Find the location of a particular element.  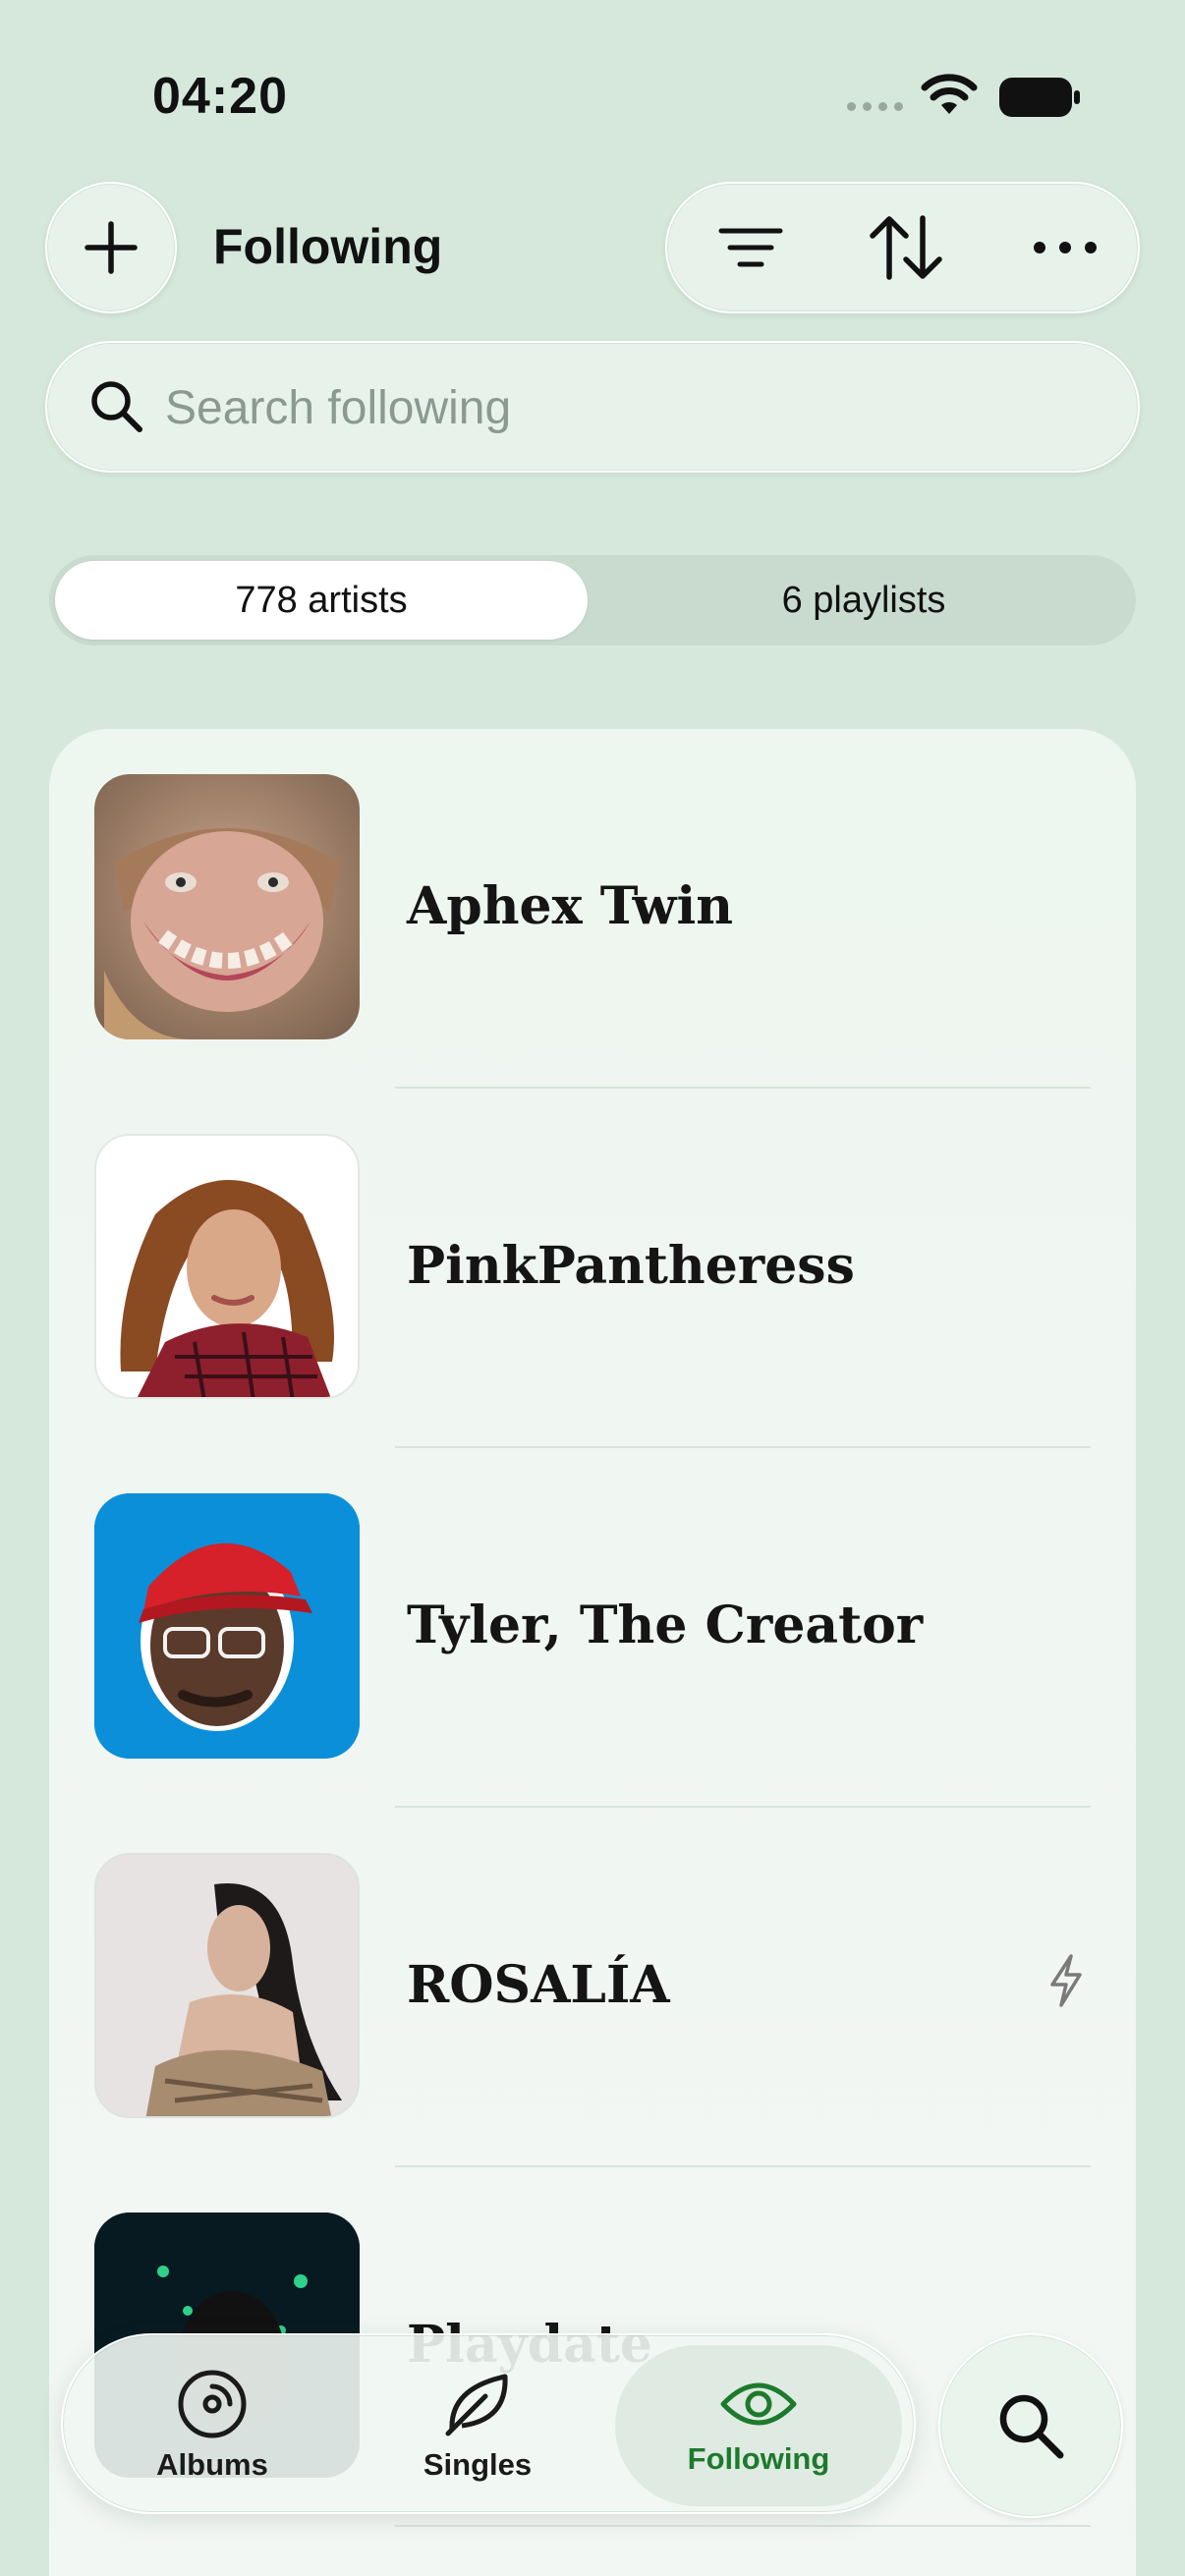

search-input is located at coordinates (607, 407).